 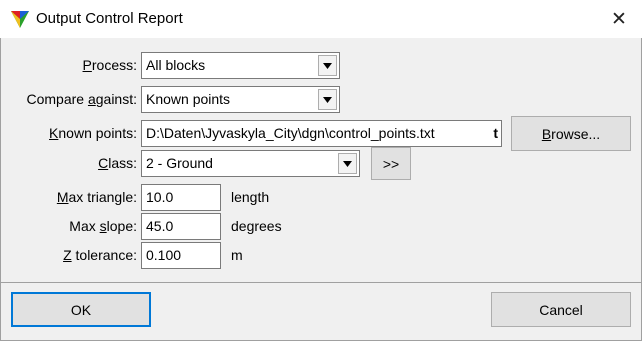 What do you see at coordinates (321, 282) in the screenshot?
I see `footer-divider` at bounding box center [321, 282].